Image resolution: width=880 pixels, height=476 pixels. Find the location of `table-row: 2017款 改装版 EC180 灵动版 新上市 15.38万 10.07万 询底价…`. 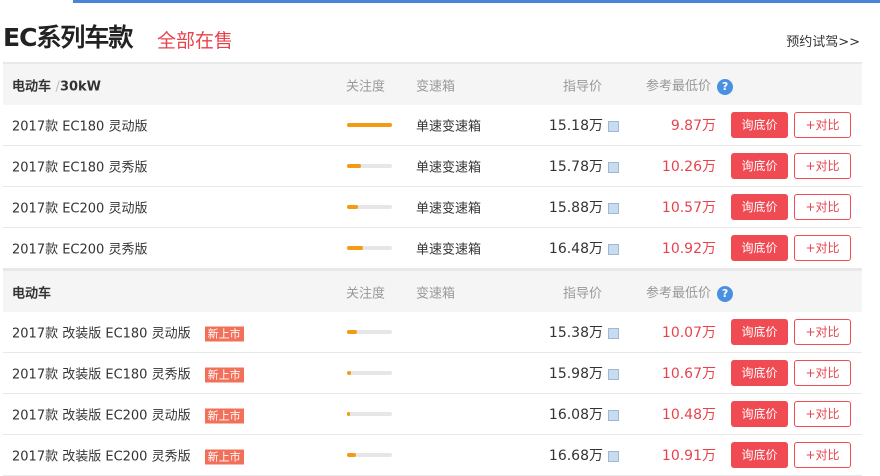

table-row: 2017款 改装版 EC180 灵动版 新上市 15.38万 10.07万 询底价… is located at coordinates (432, 332).